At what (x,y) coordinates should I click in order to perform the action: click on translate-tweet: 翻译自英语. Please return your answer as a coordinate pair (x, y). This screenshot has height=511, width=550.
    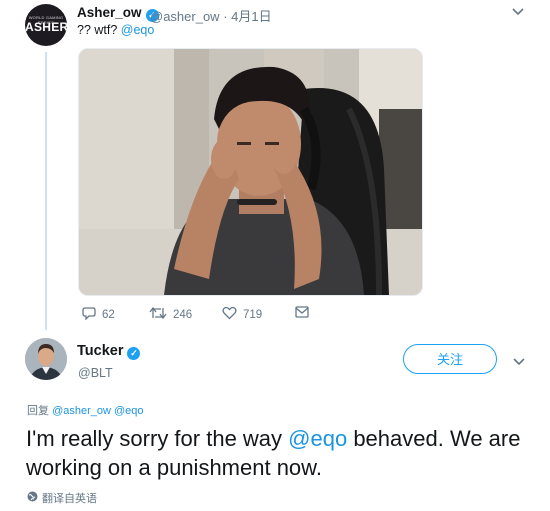
    Looking at the image, I should click on (62, 498).